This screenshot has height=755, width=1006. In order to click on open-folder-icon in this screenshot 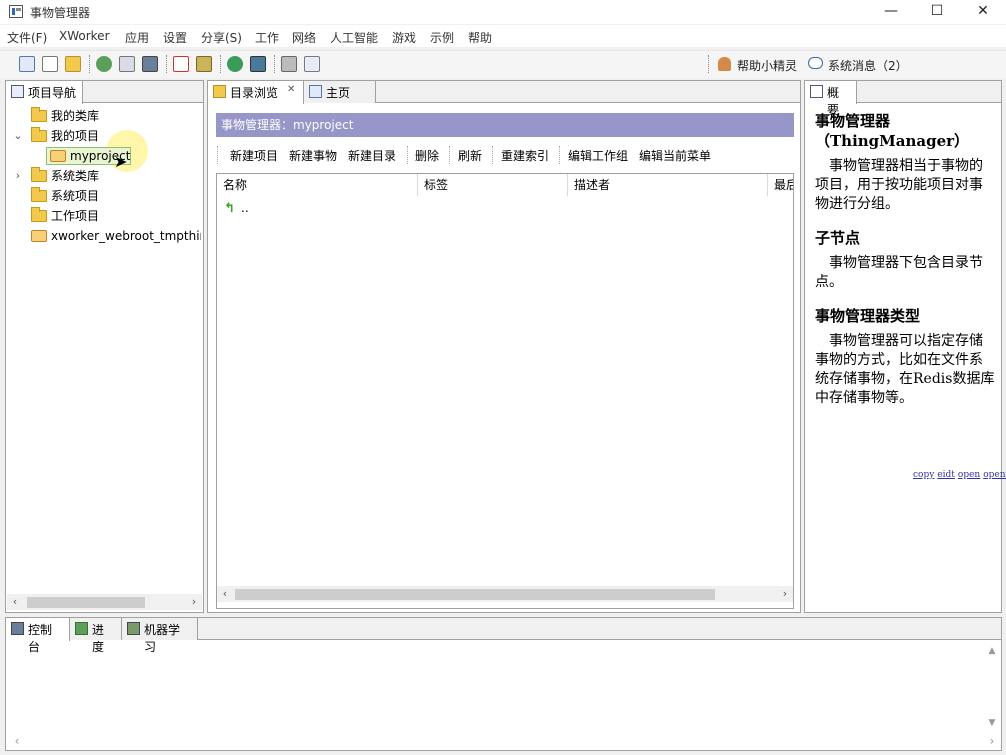, I will do `click(73, 64)`.